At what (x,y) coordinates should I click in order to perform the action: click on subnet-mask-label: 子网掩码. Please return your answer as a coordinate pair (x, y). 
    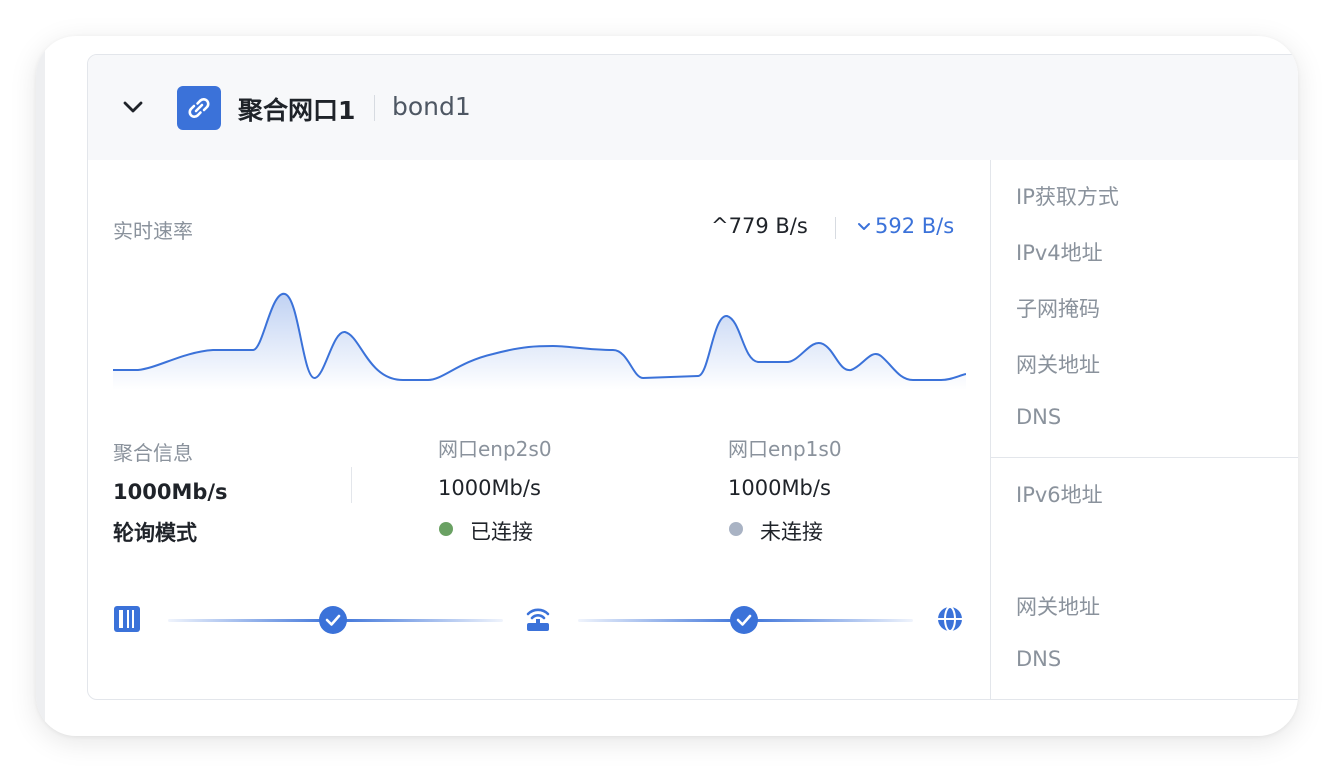
    Looking at the image, I should click on (1058, 309).